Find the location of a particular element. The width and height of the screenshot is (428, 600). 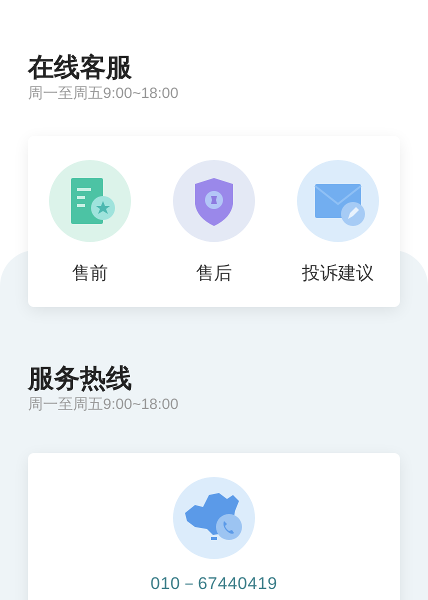

envelope-pencil-icon is located at coordinates (338, 201).